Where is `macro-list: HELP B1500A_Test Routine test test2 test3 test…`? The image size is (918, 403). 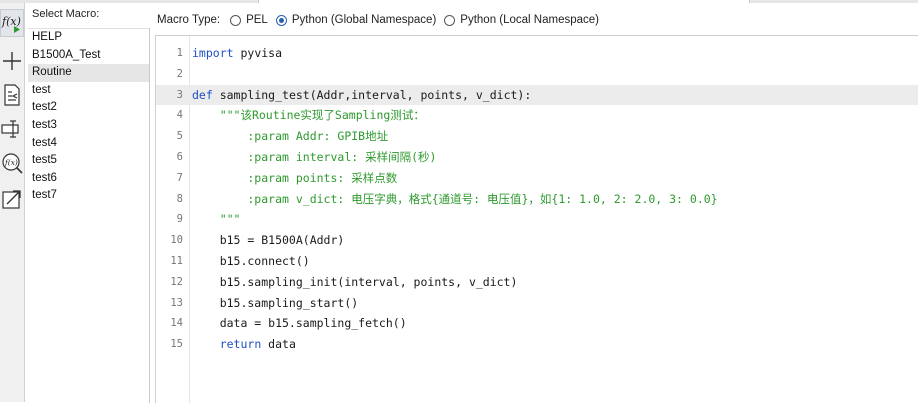 macro-list: HELP B1500A_Test Routine test test2 test3 test… is located at coordinates (89, 215).